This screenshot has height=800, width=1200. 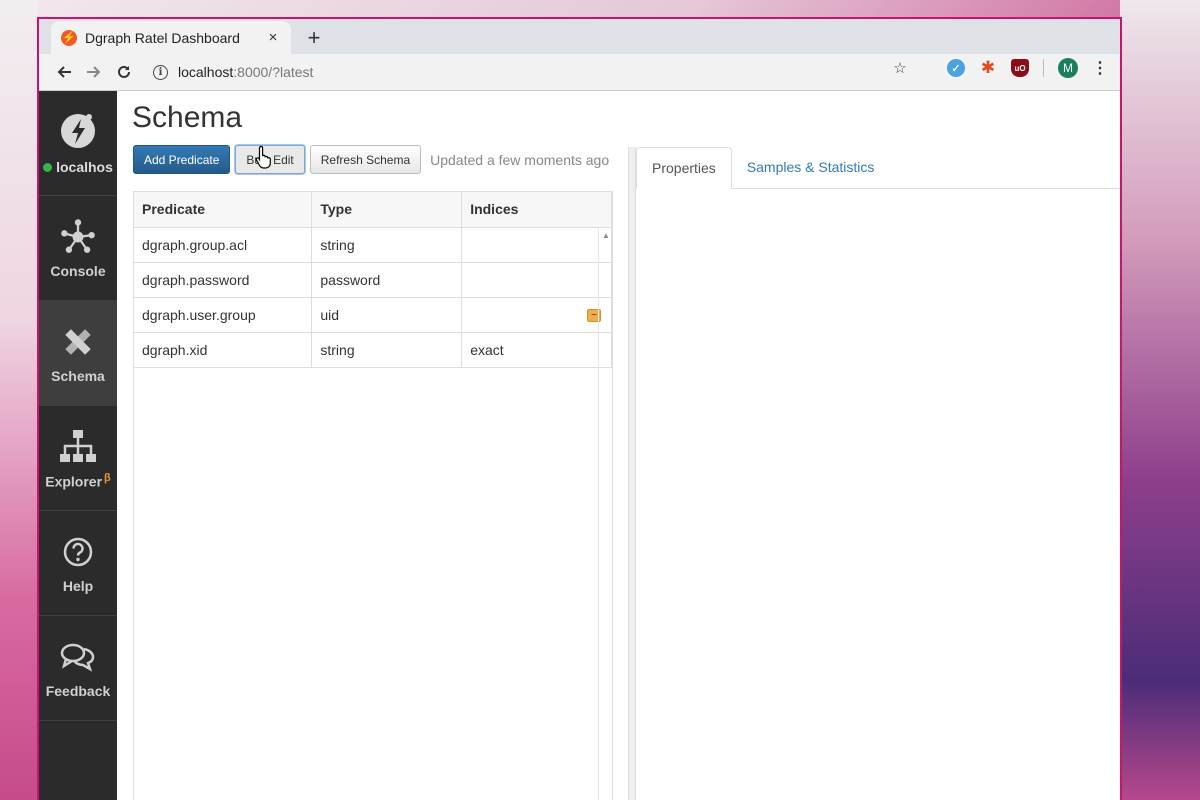 I want to click on sidebar-item-label: Schema, so click(x=78, y=376).